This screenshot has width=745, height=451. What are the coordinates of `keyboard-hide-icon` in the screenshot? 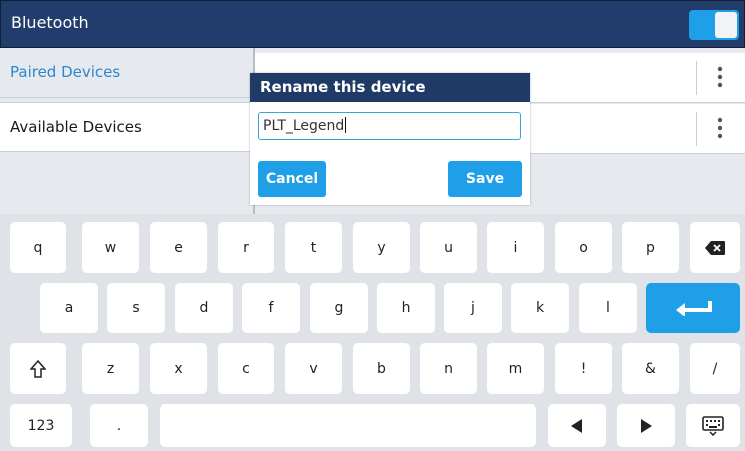 It's located at (713, 425).